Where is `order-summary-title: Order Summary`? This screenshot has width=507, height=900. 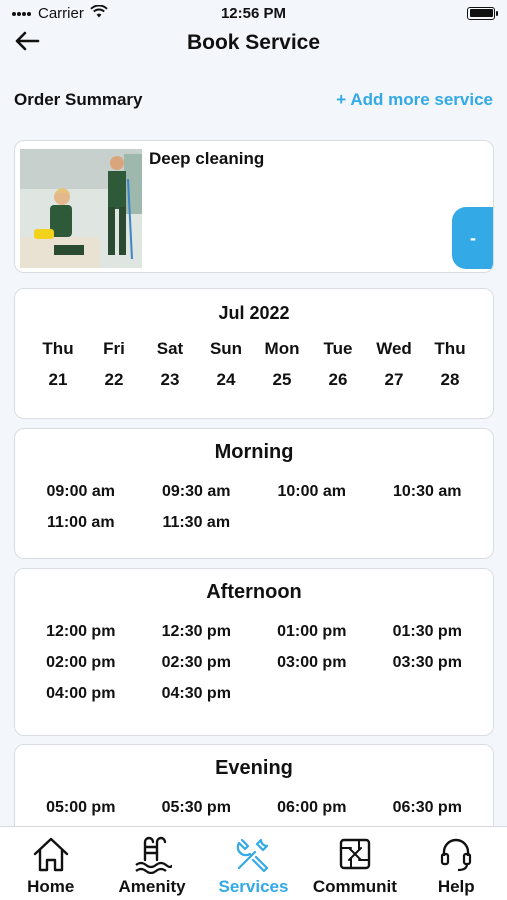
order-summary-title: Order Summary is located at coordinates (78, 99).